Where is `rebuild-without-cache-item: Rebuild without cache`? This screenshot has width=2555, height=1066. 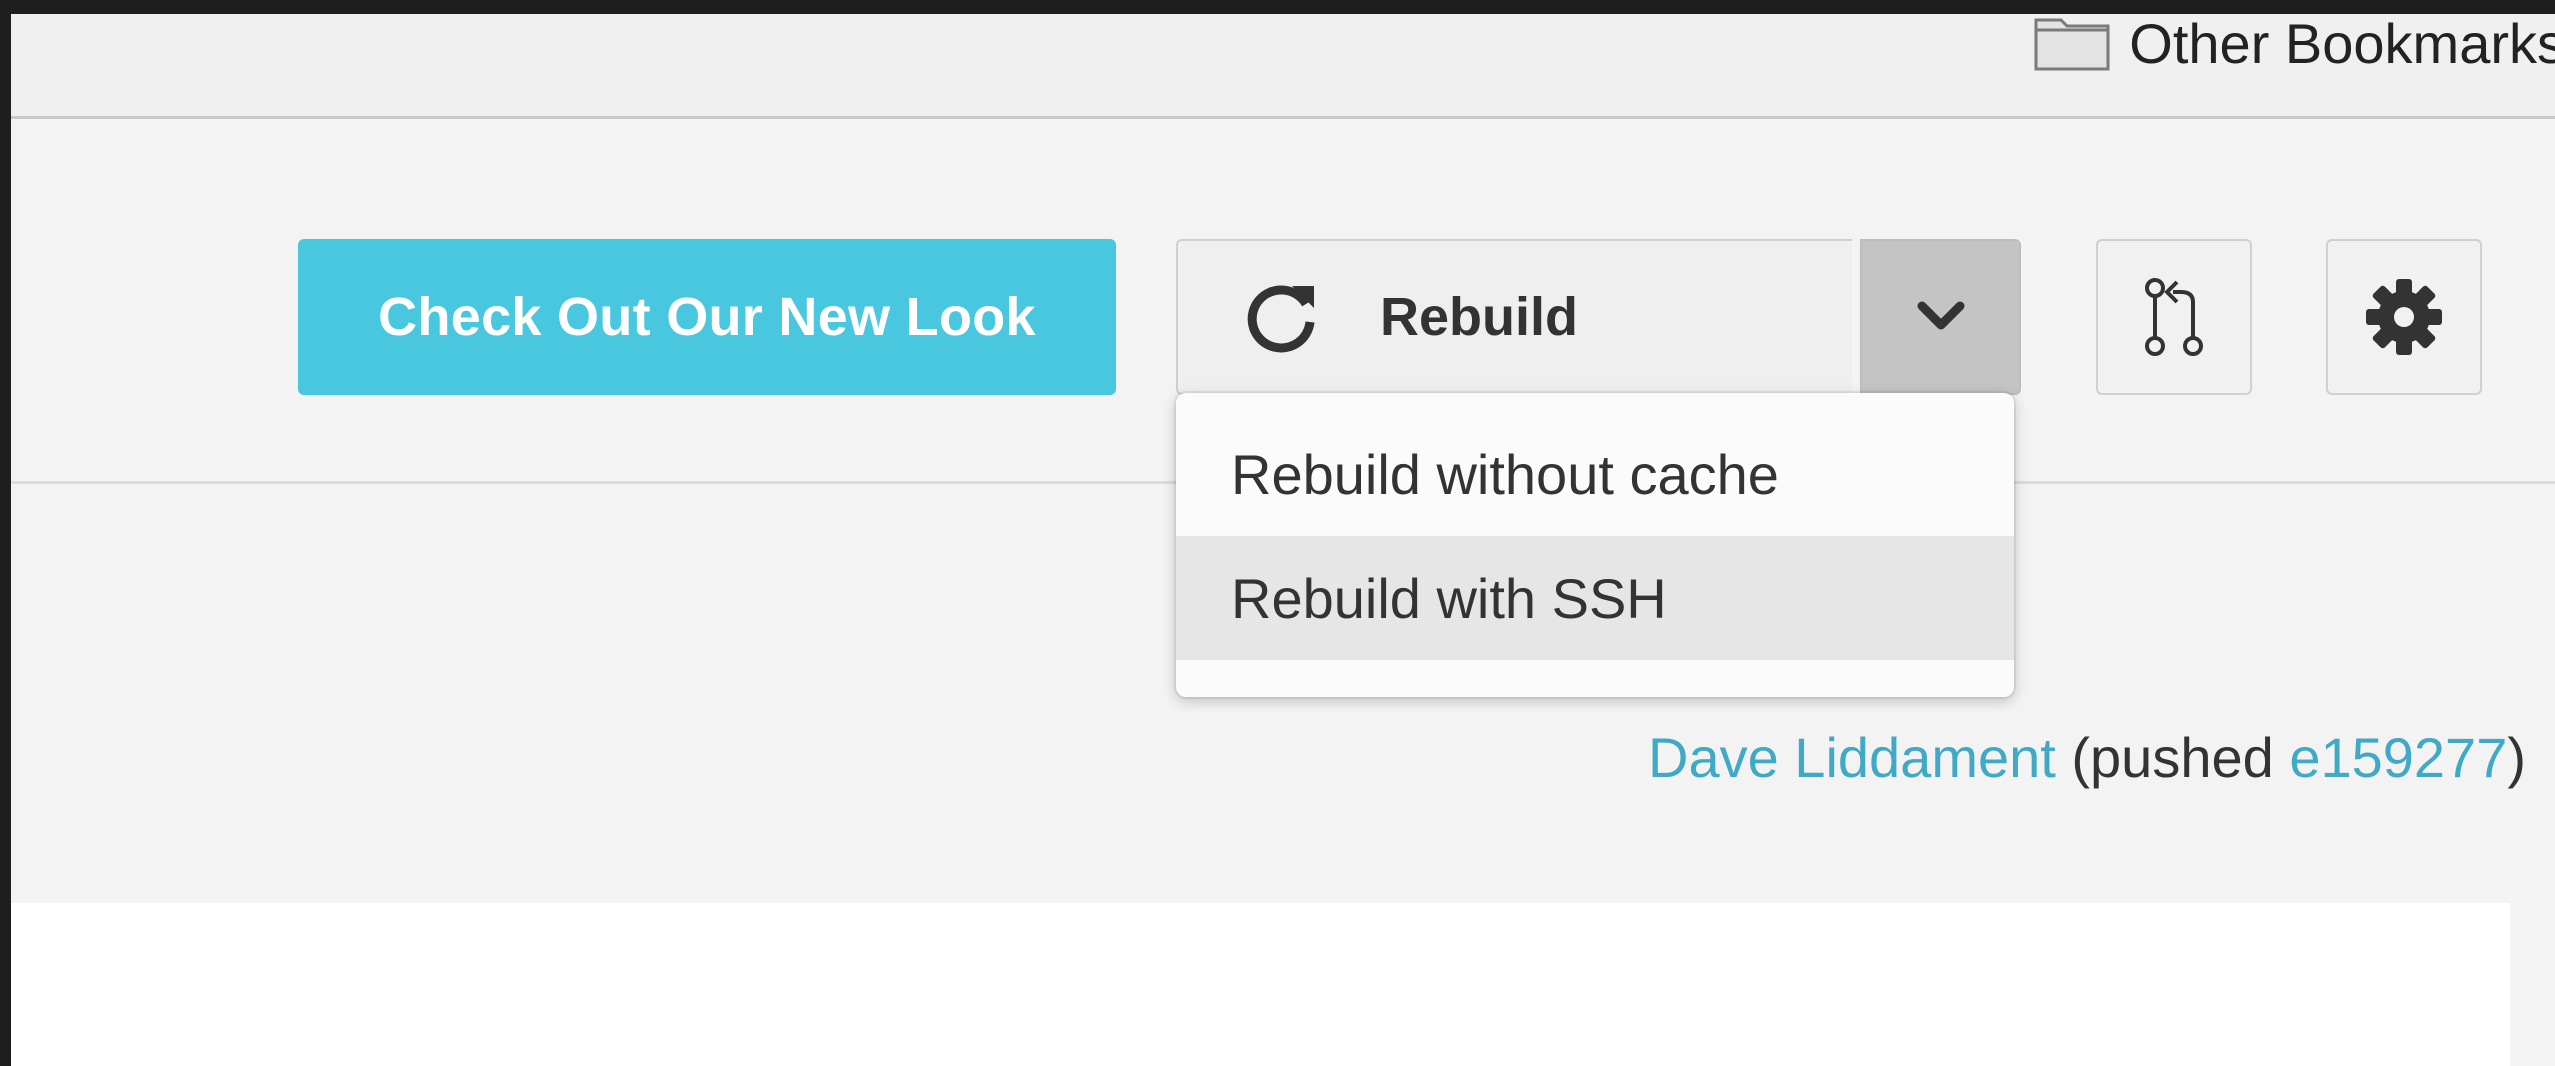
rebuild-without-cache-item: Rebuild without cache is located at coordinates (1595, 474).